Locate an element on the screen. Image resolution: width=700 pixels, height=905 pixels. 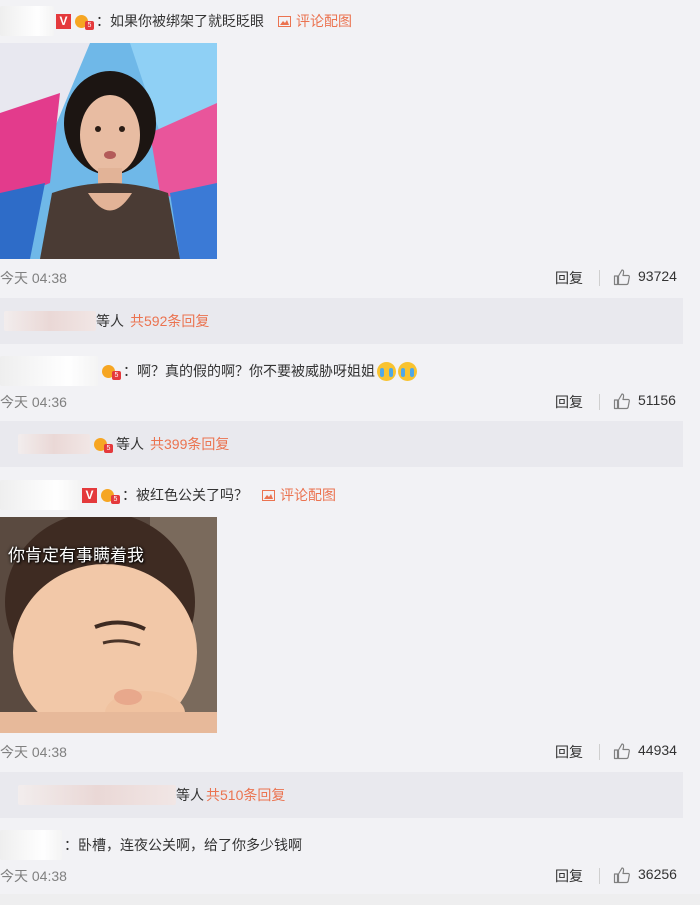
like-count: 51156 is located at coordinates (657, 400).